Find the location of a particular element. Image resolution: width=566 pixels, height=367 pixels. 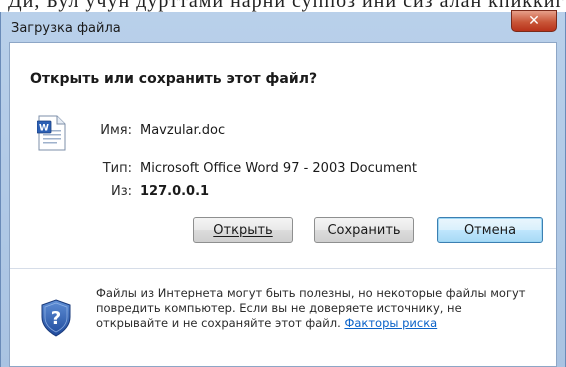

close-icon: ✕ is located at coordinates (534, 21).